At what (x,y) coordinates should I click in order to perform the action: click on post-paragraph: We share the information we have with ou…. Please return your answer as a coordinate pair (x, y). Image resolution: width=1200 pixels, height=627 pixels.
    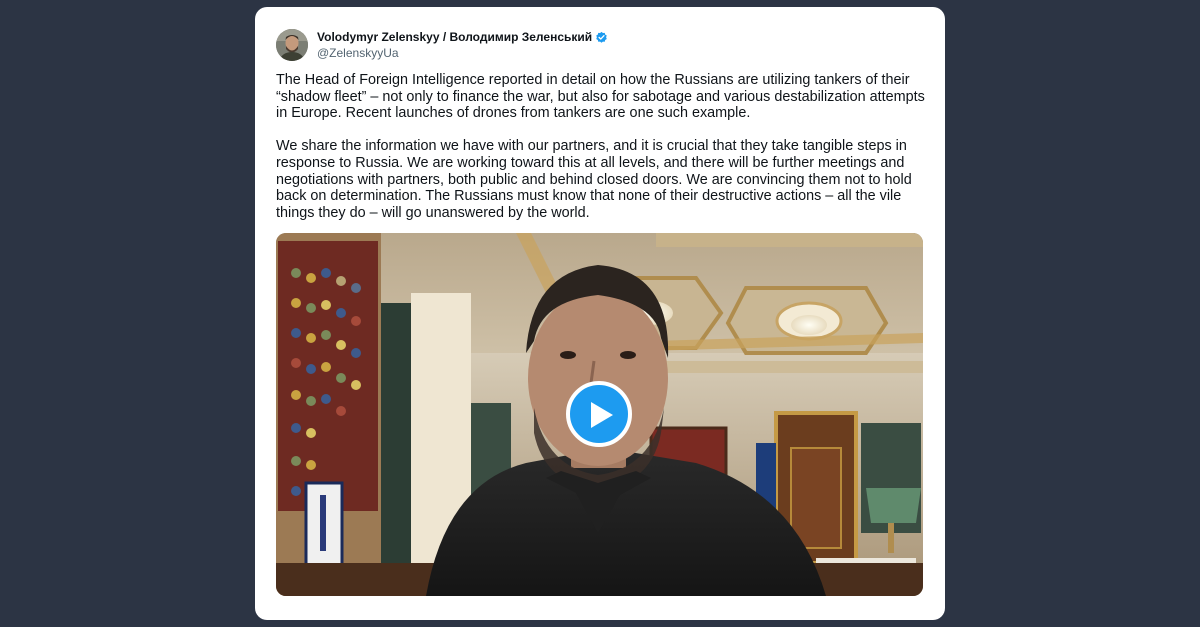
    Looking at the image, I should click on (594, 179).